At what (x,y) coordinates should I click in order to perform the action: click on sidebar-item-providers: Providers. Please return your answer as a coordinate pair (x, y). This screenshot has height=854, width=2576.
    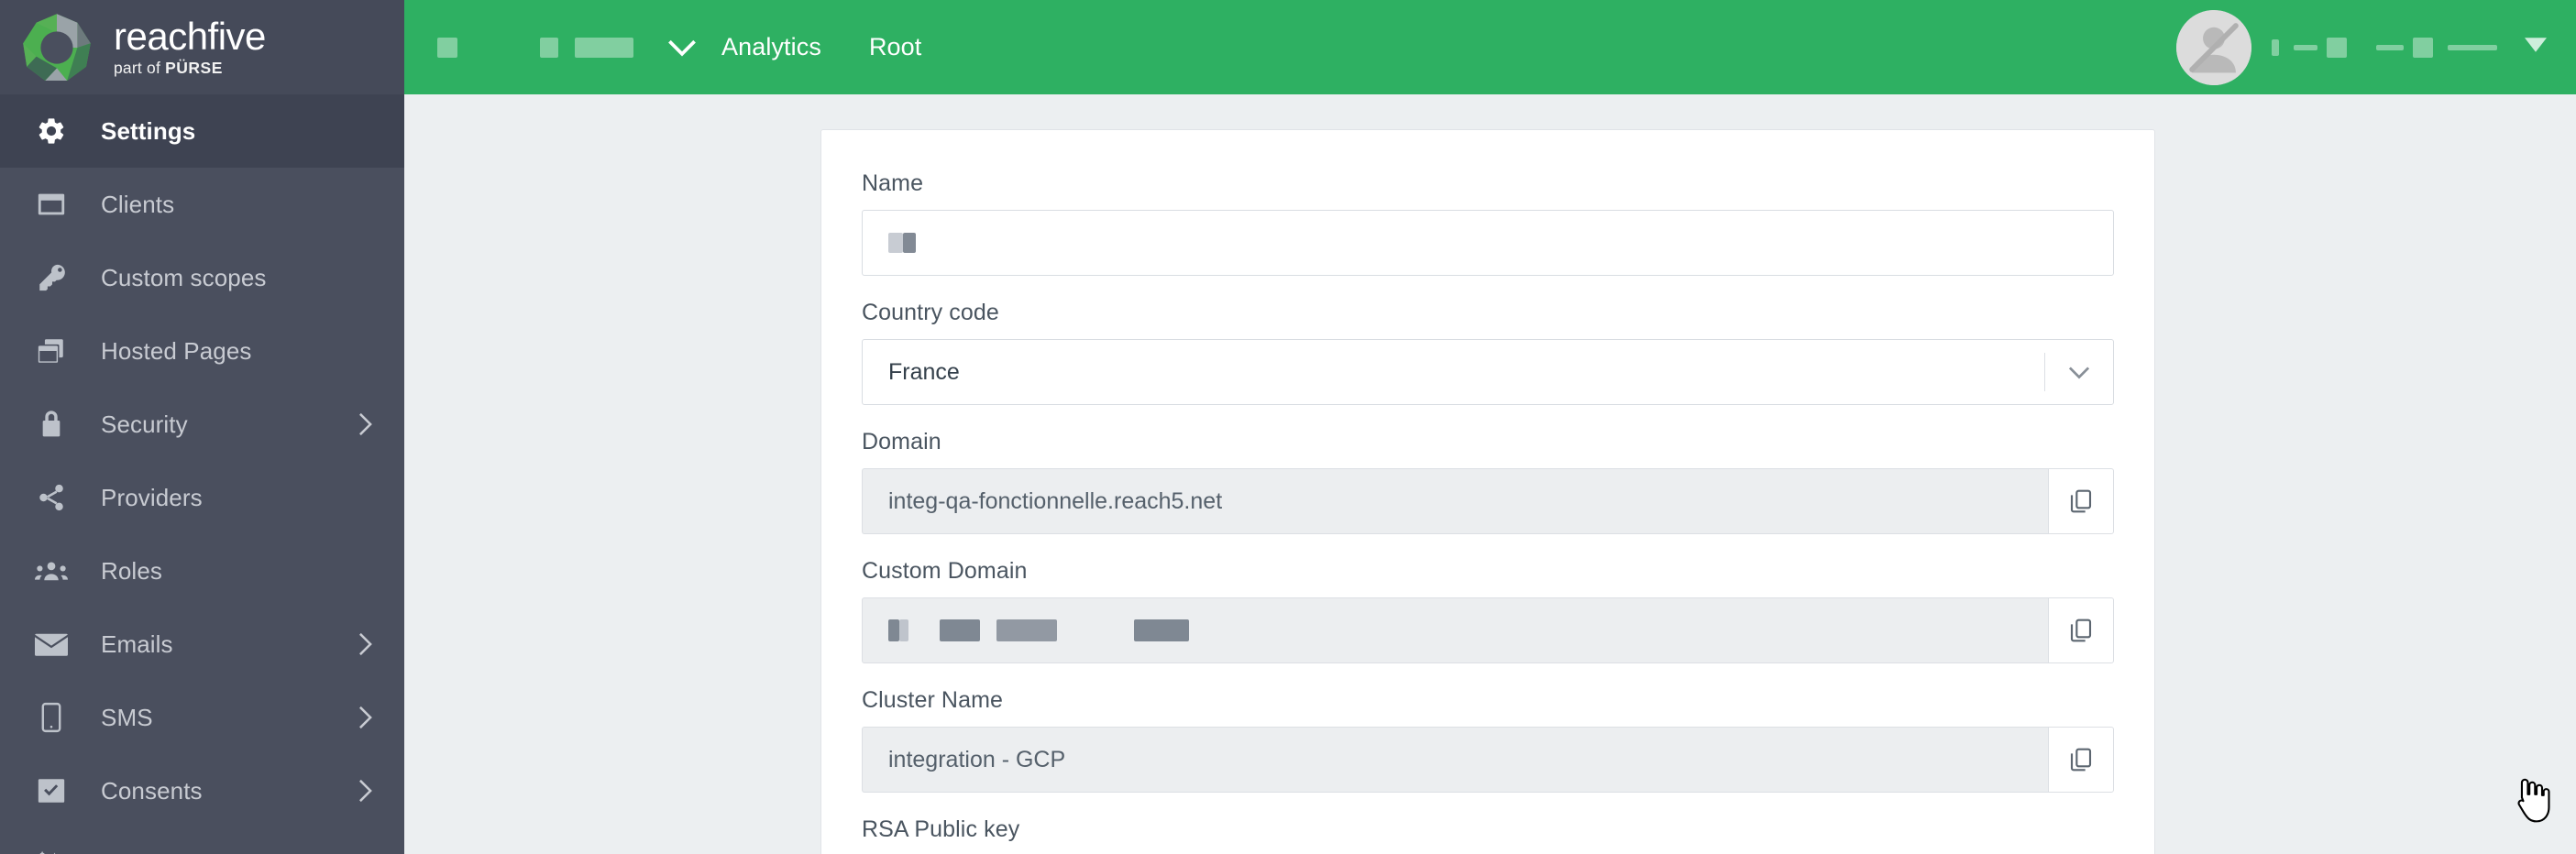
    Looking at the image, I should click on (202, 498).